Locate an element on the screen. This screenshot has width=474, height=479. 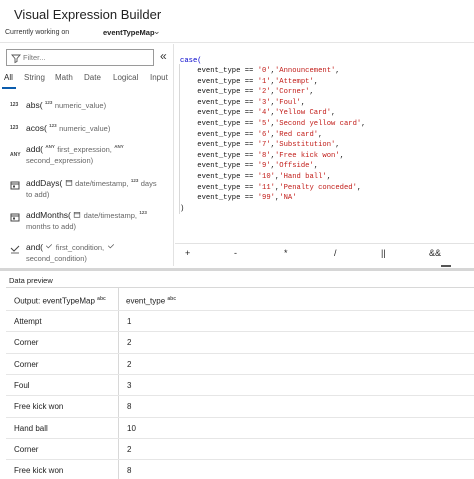
working-on-row: Currently working on eventTypeMap ⌄ is located at coordinates (237, 34).